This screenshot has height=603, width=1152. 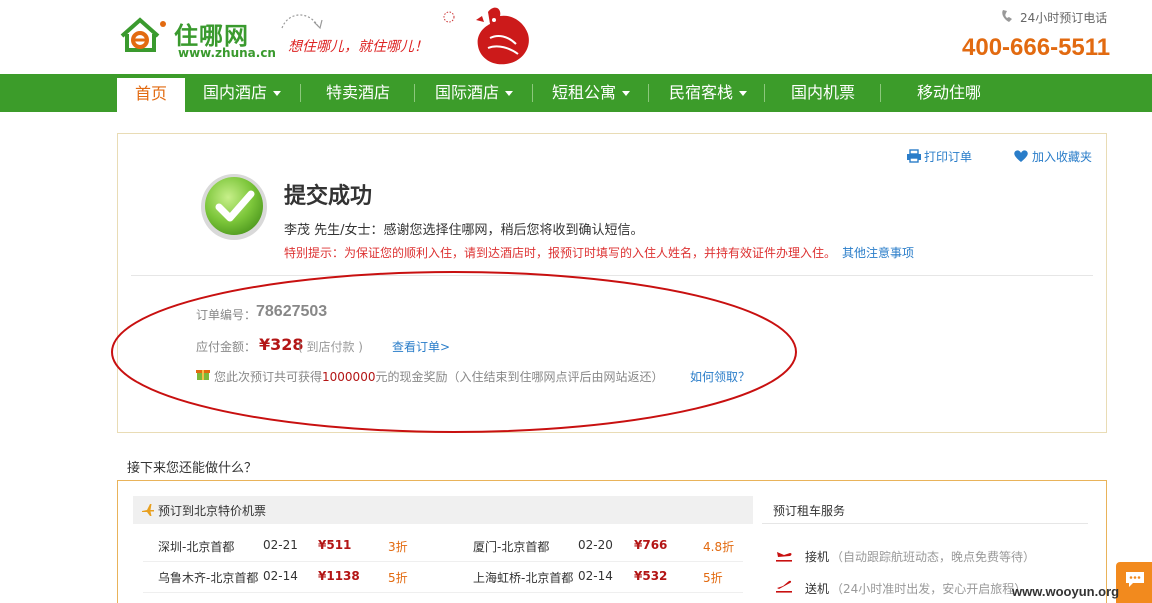 I want to click on order-number-label: 订单编号：, so click(x=226, y=315).